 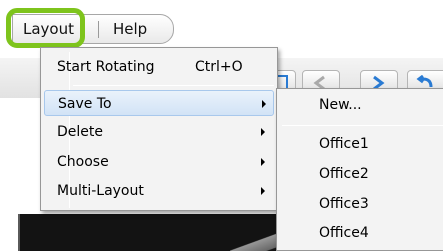 What do you see at coordinates (100, 191) in the screenshot?
I see `menu-item-label: Multi-Layout` at bounding box center [100, 191].